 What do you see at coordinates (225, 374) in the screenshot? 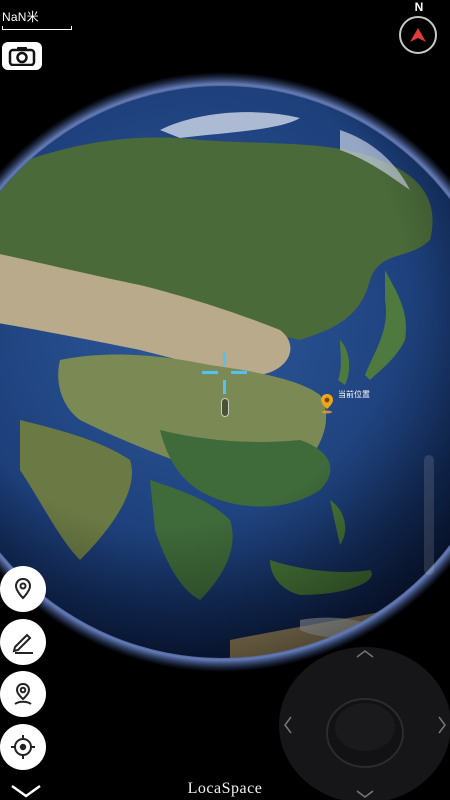
I see `crosshair-icon` at bounding box center [225, 374].